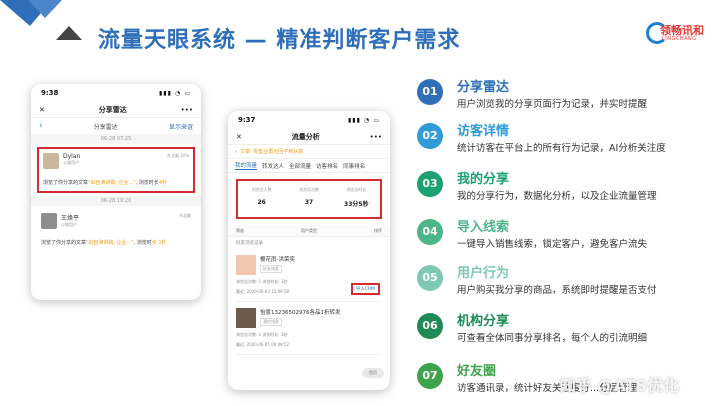  What do you see at coordinates (300, 166) in the screenshot?
I see `tab-all-traffic: 全部流量` at bounding box center [300, 166].